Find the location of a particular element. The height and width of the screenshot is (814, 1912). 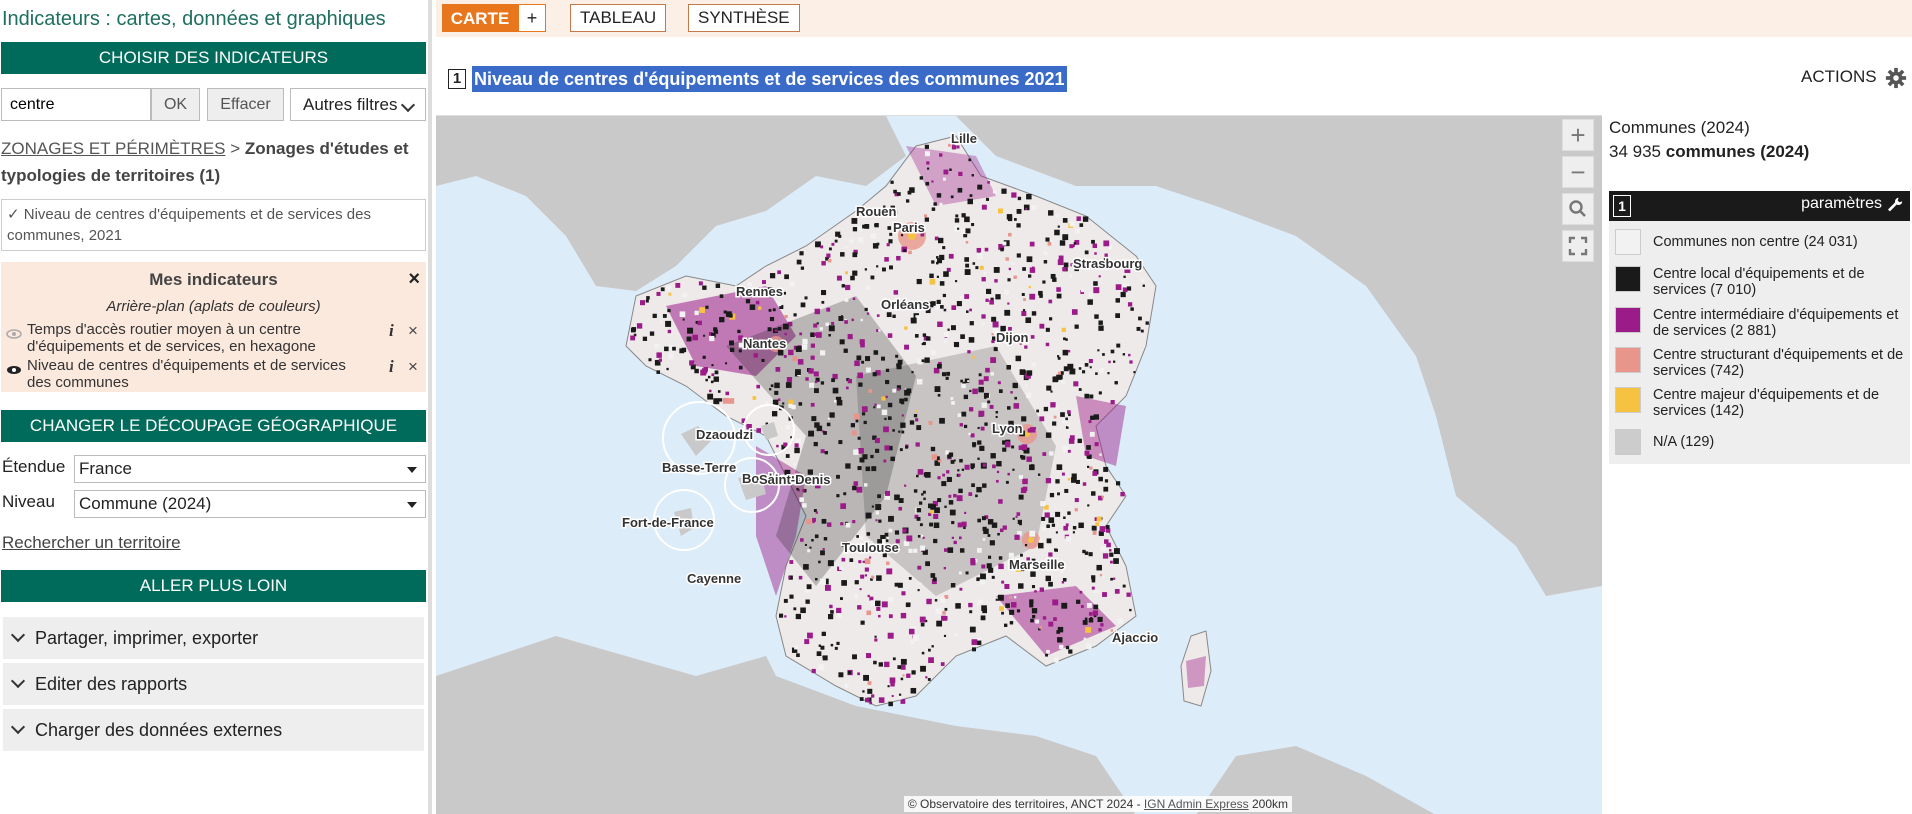

accordion-label: Partager, imprimer, exporter is located at coordinates (147, 638).